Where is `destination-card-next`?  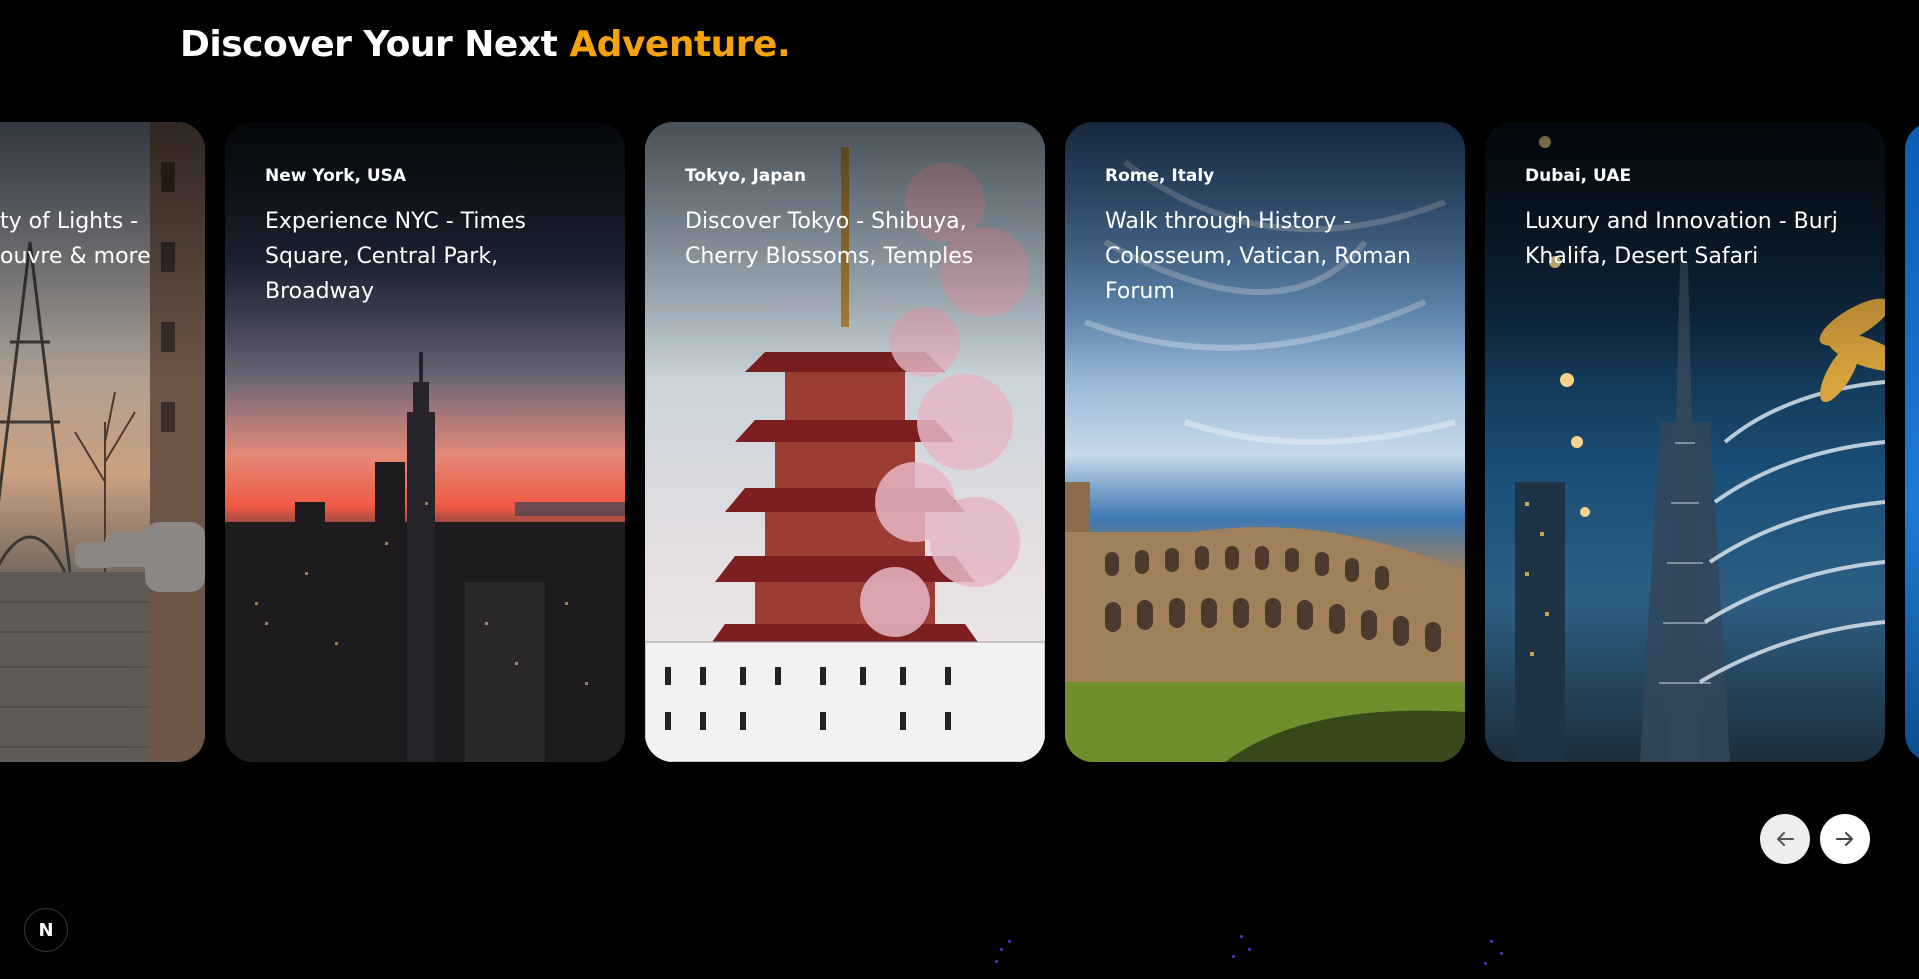
destination-card-next is located at coordinates (1912, 442).